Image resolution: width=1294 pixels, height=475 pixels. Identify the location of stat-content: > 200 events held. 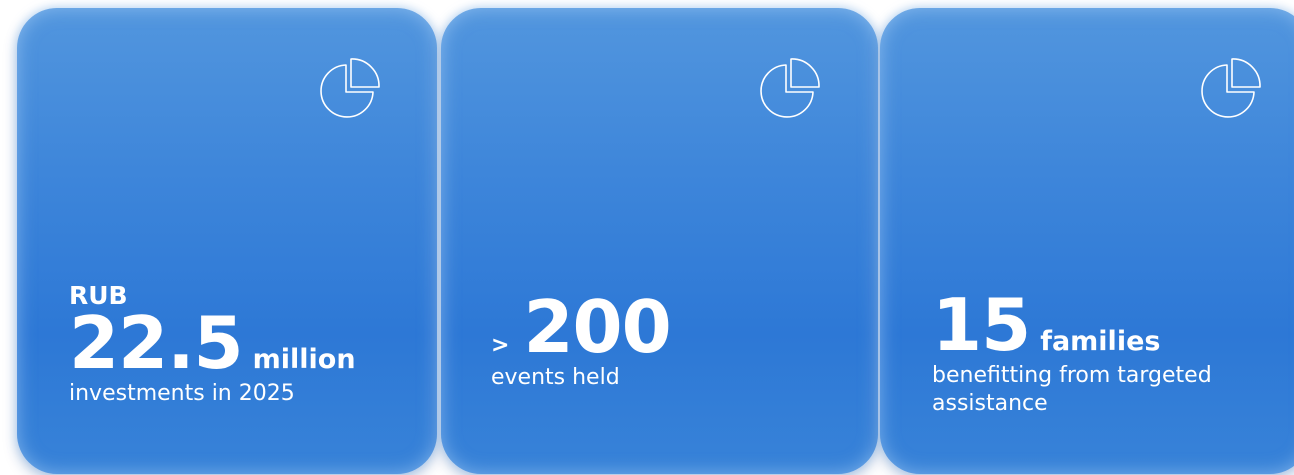
(581, 338).